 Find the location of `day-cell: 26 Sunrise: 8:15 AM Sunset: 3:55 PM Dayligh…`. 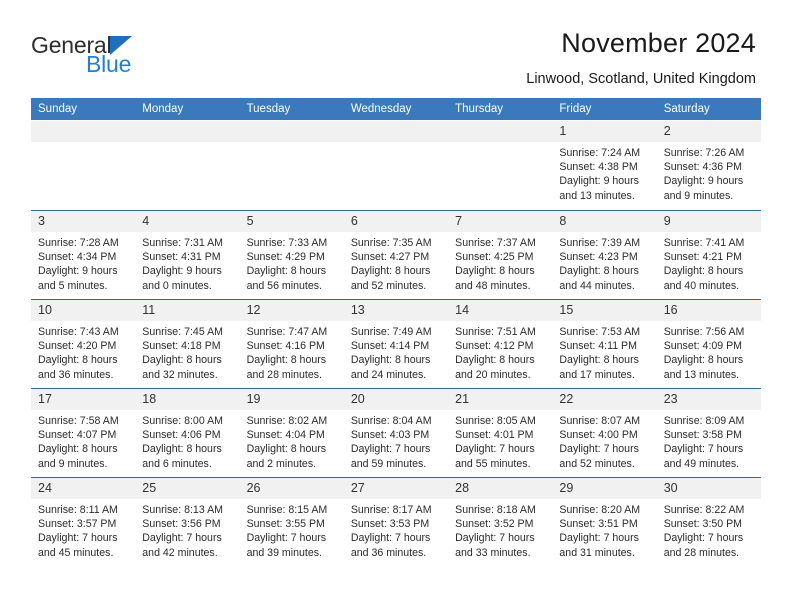

day-cell: 26 Sunrise: 8:15 AM Sunset: 3:55 PM Dayligh… is located at coordinates (291, 521).